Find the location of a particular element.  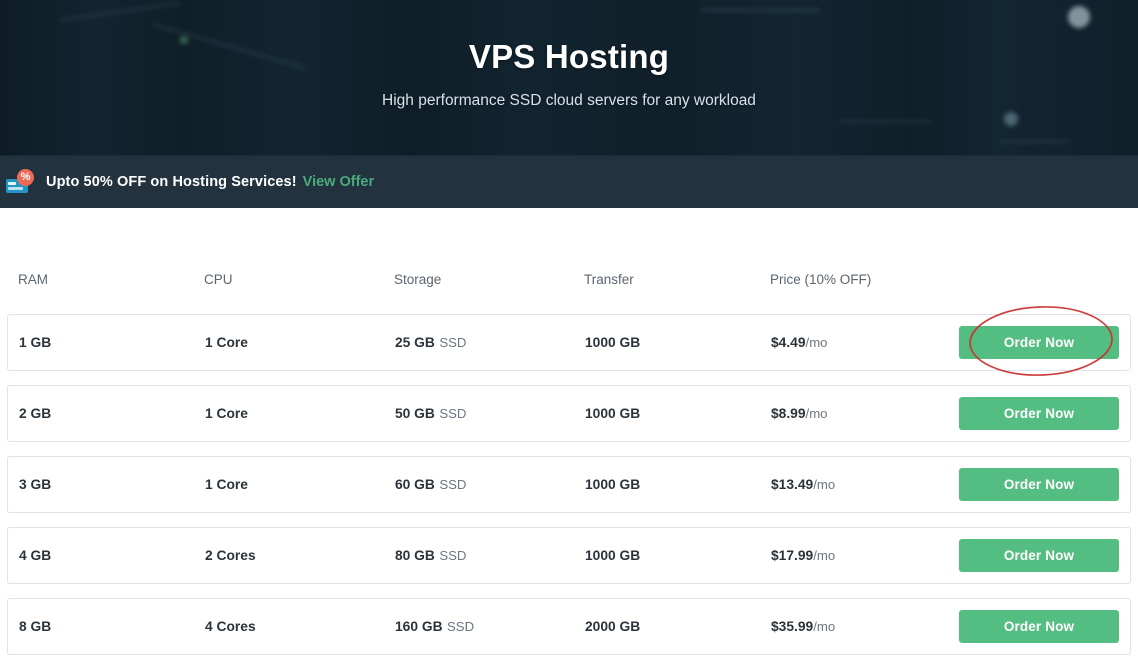

cell-storage: 160 GB SSD is located at coordinates (490, 627).